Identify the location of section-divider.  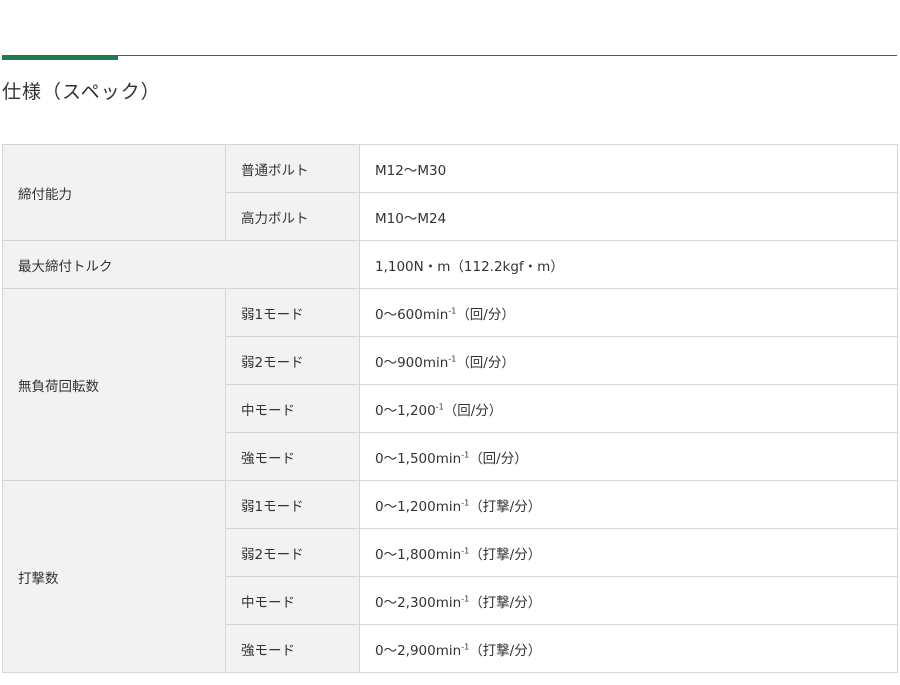
(449, 55).